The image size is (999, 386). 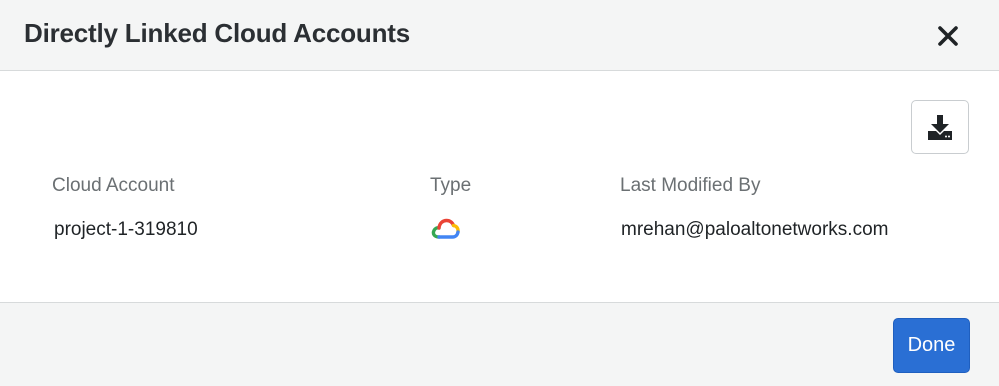 I want to click on column-header-last-modified-by: Last Modified By, so click(x=690, y=185).